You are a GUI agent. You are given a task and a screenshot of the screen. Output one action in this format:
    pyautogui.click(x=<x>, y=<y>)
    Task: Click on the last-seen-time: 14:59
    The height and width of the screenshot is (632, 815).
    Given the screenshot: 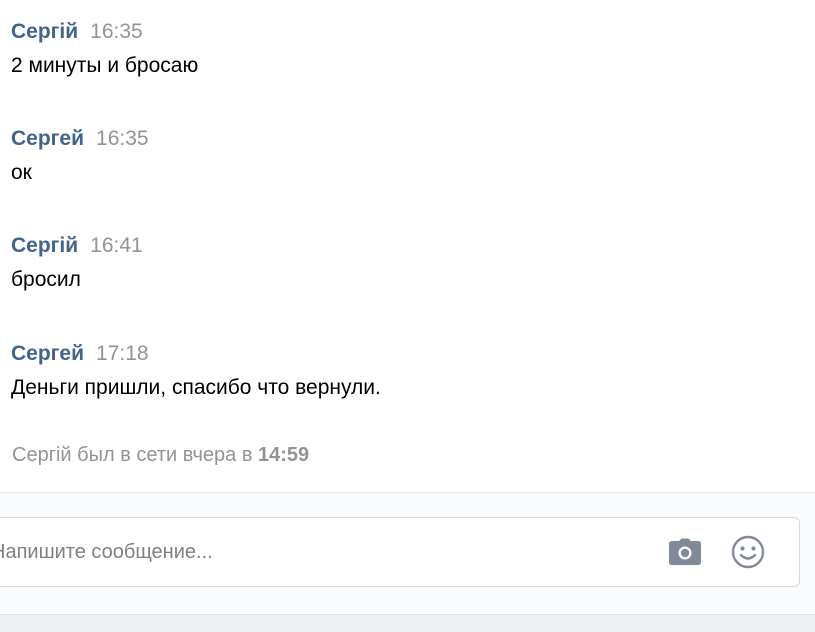 What is the action you would take?
    pyautogui.click(x=284, y=455)
    